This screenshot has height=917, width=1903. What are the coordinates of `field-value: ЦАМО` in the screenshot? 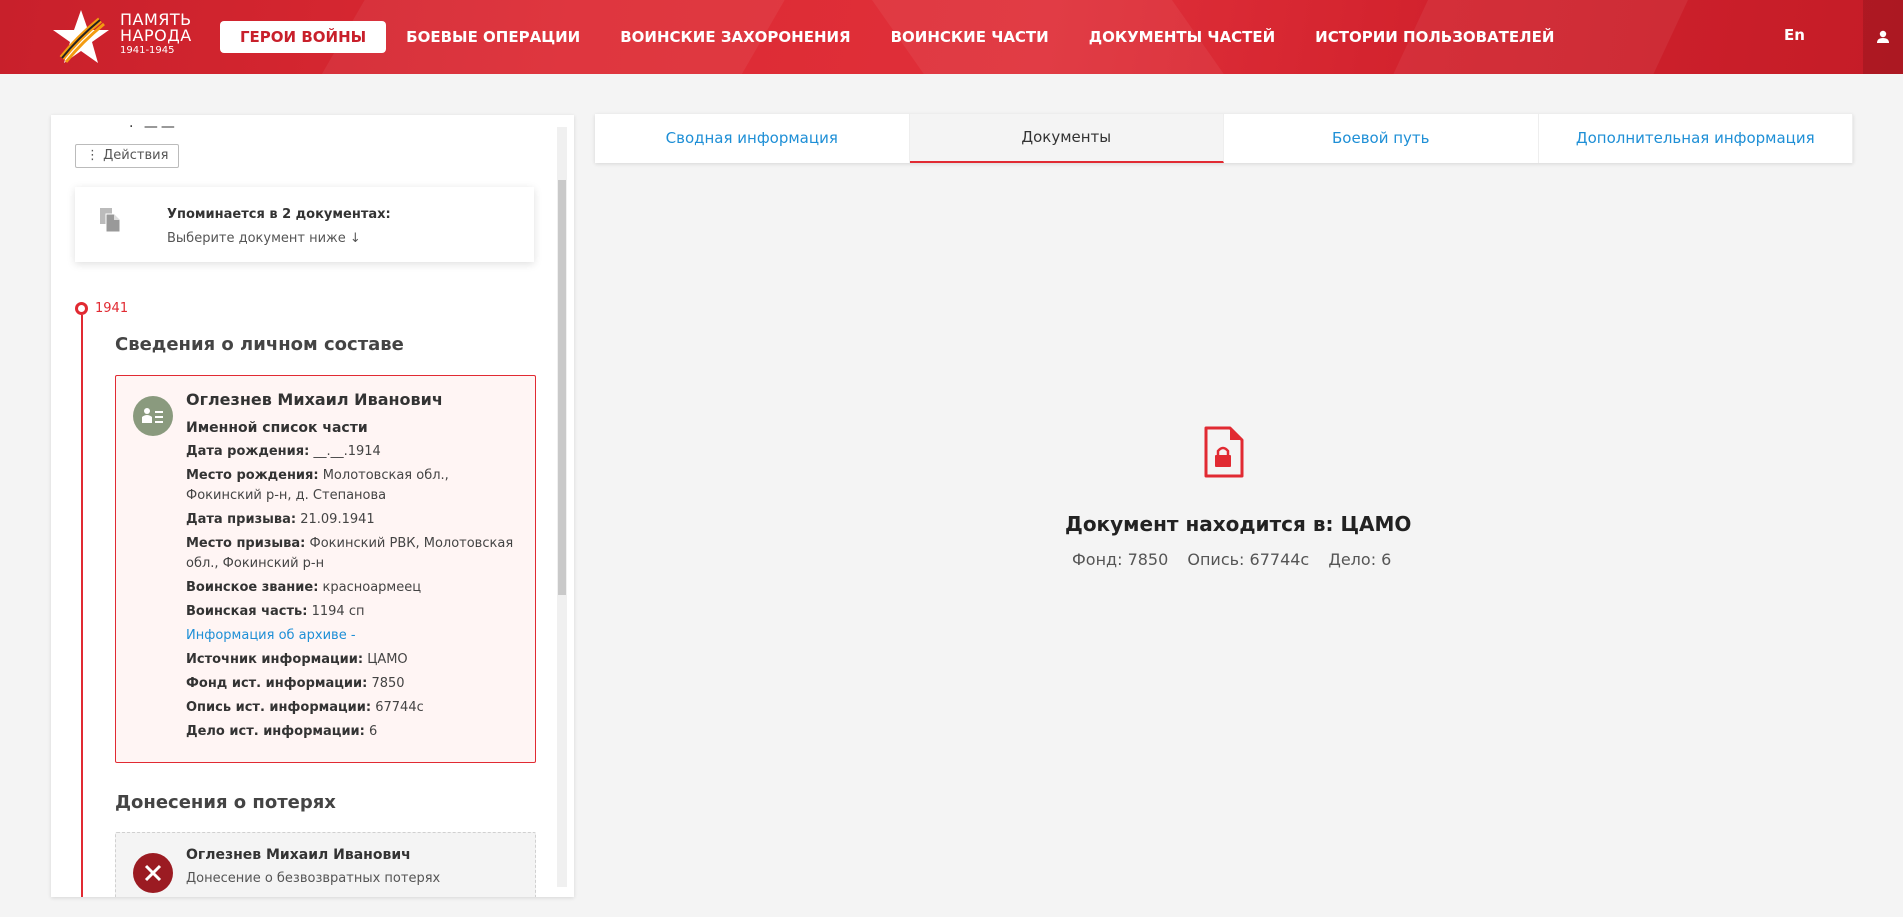 It's located at (387, 659).